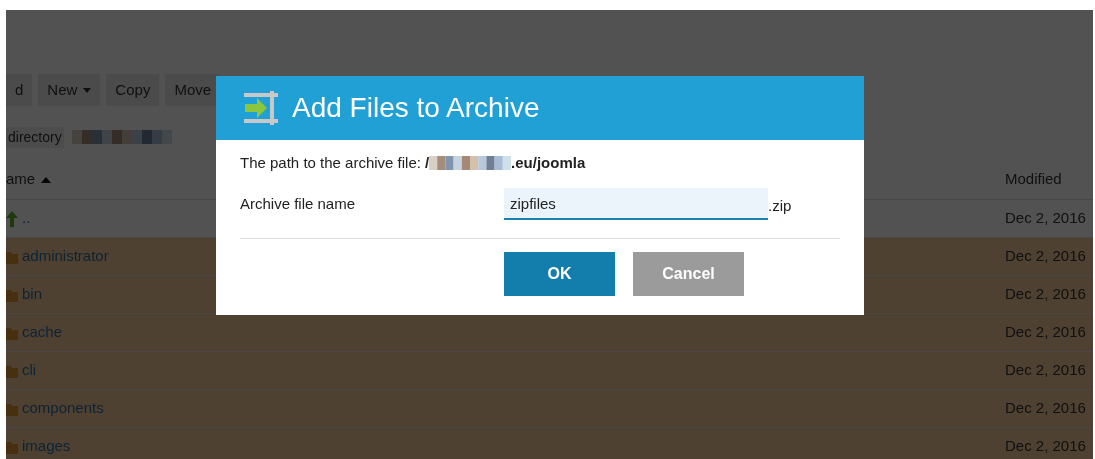  Describe the element at coordinates (416, 108) in the screenshot. I see `dialog-title: Add Files to Archive` at that location.